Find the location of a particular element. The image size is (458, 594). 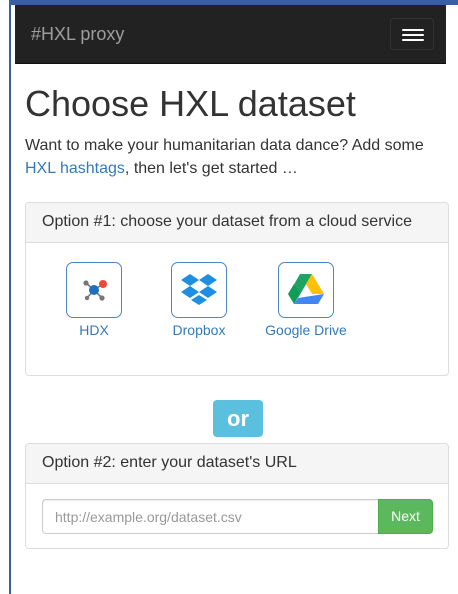

hdx-service: HDX is located at coordinates (94, 300).